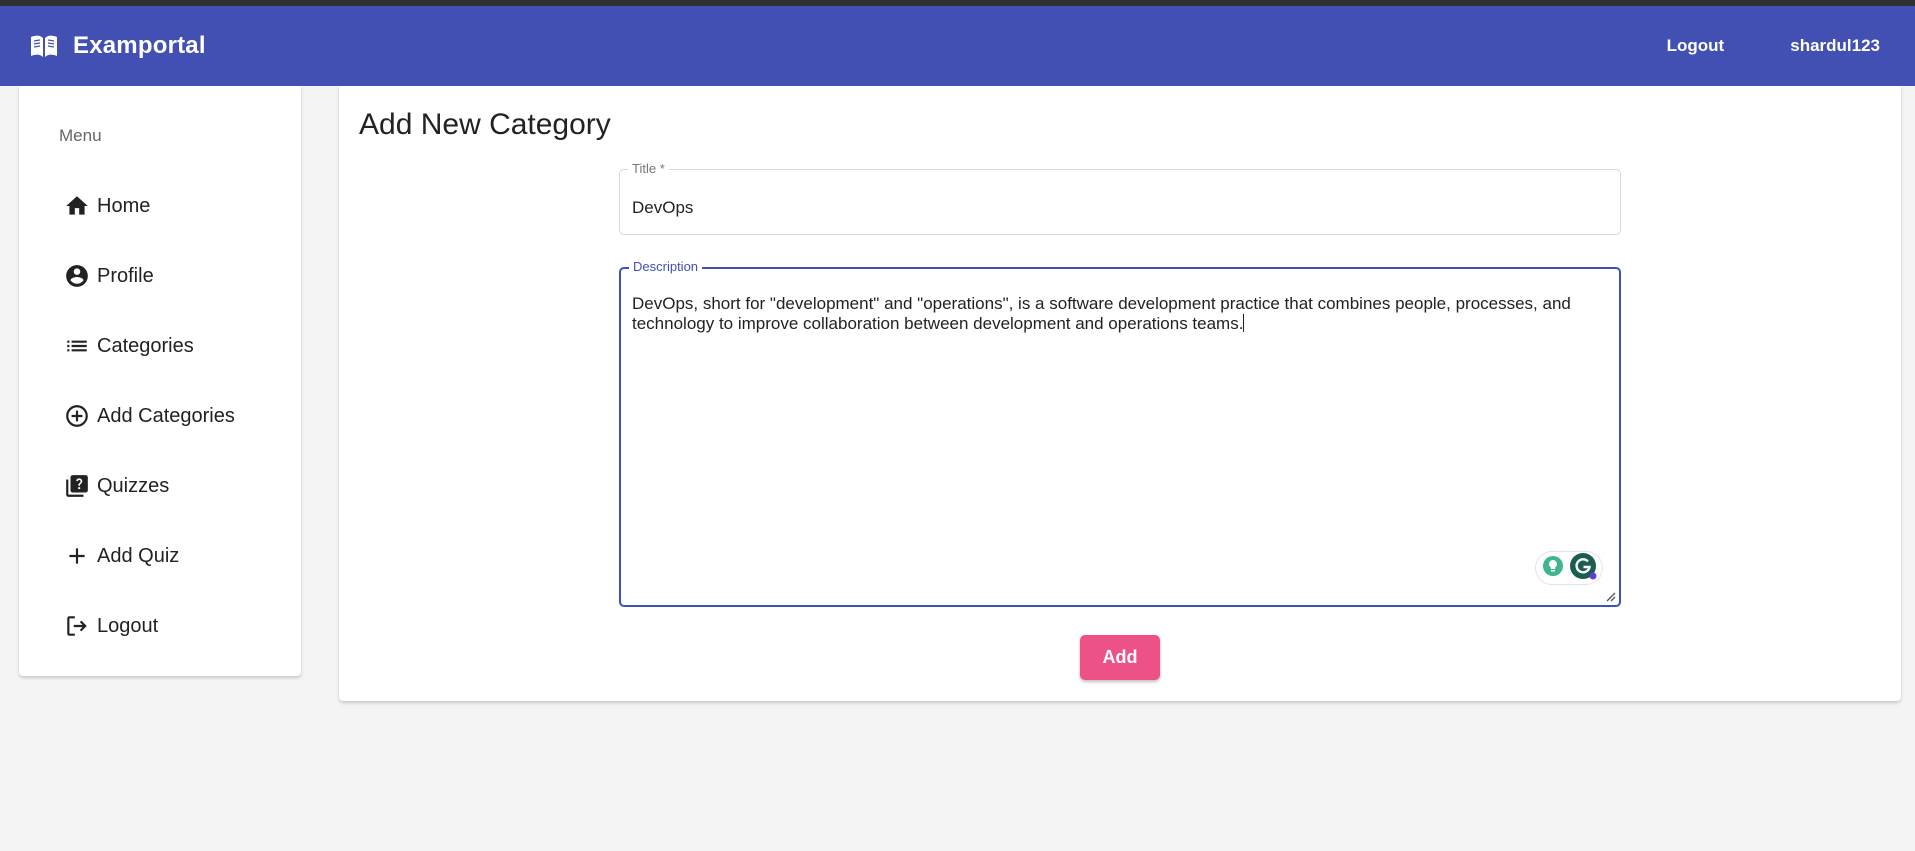  Describe the element at coordinates (77, 626) in the screenshot. I see `logout-icon` at that location.